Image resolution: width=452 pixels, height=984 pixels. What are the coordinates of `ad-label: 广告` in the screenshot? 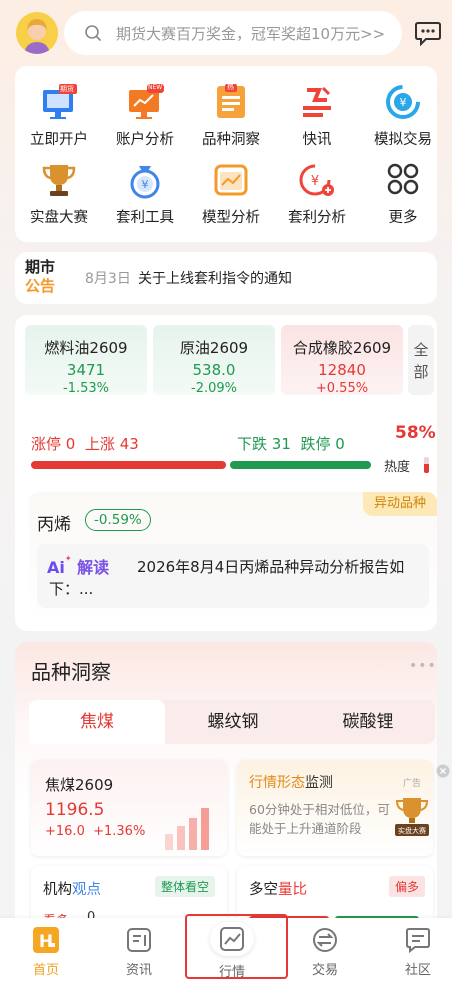 It's located at (412, 784).